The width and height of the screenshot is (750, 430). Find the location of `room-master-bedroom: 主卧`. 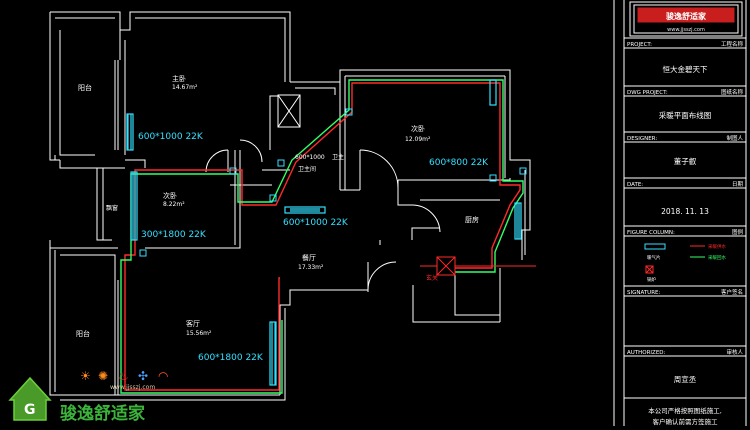

room-master-bedroom: 主卧 is located at coordinates (179, 78).